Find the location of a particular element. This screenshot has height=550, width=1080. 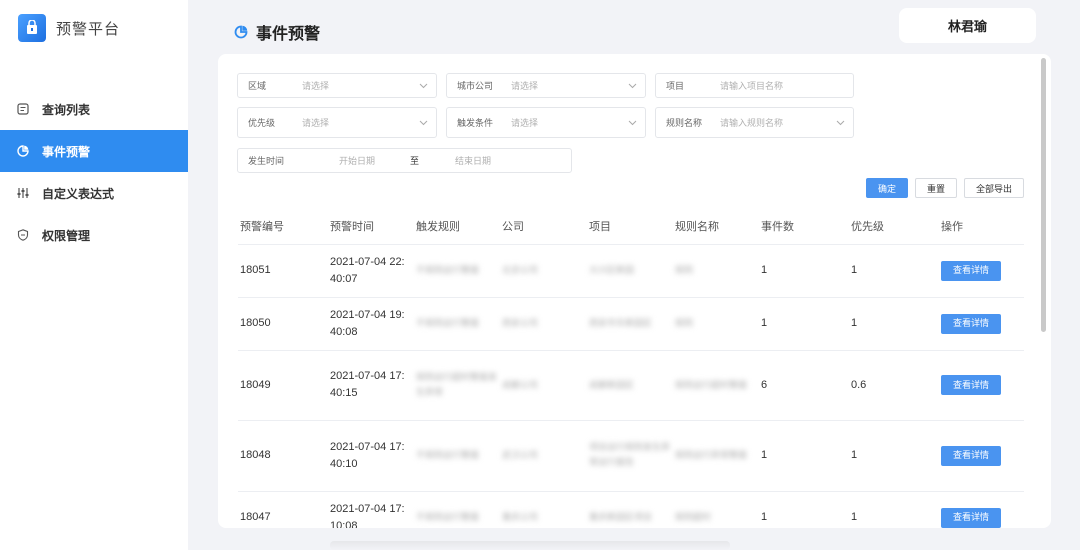

time-label: 发生时间 is located at coordinates (266, 161).